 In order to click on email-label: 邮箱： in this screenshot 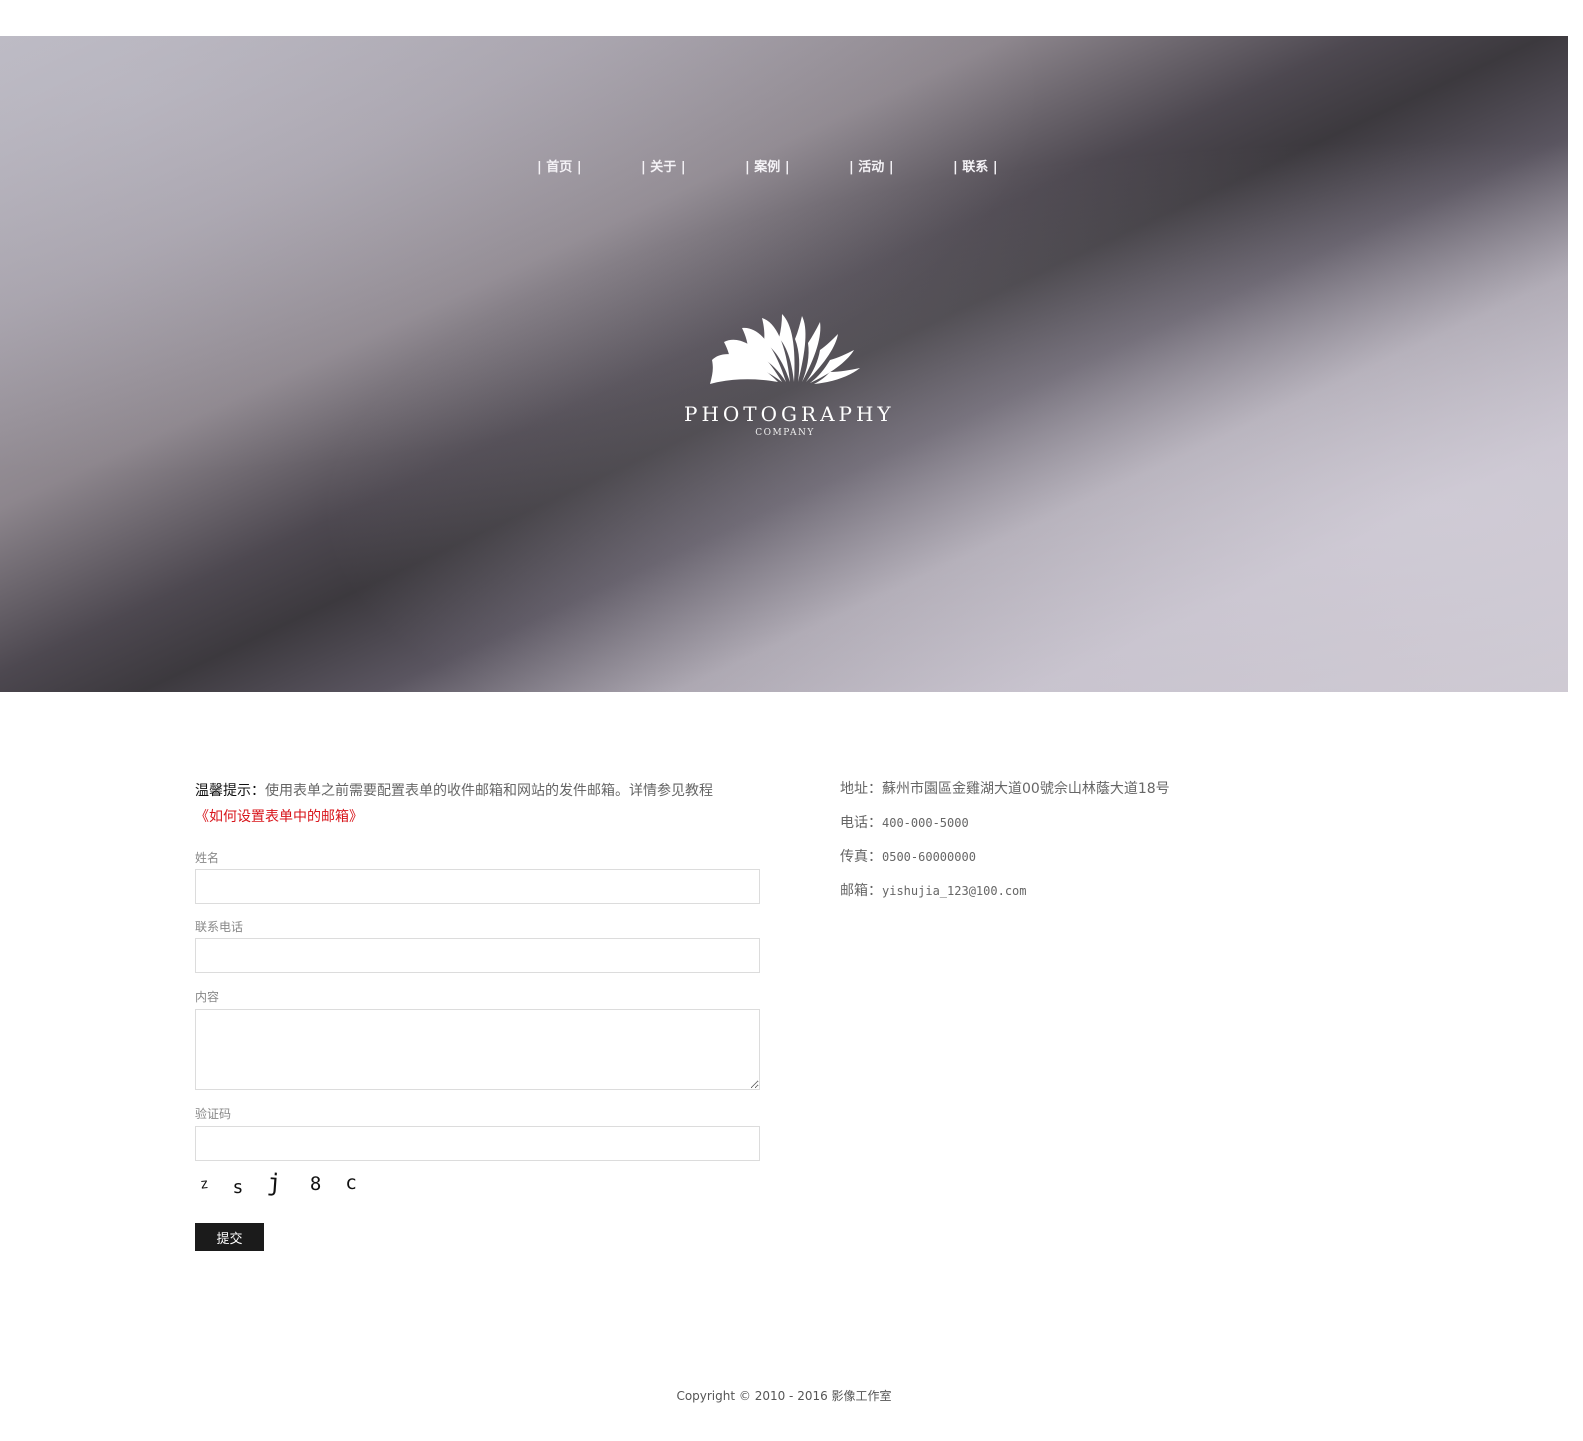, I will do `click(861, 891)`.